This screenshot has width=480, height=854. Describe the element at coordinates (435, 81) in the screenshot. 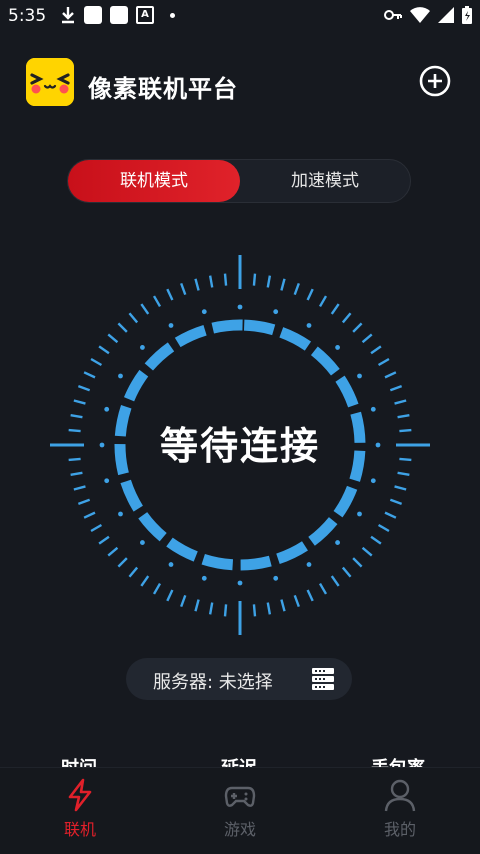

I see `add-icon` at that location.